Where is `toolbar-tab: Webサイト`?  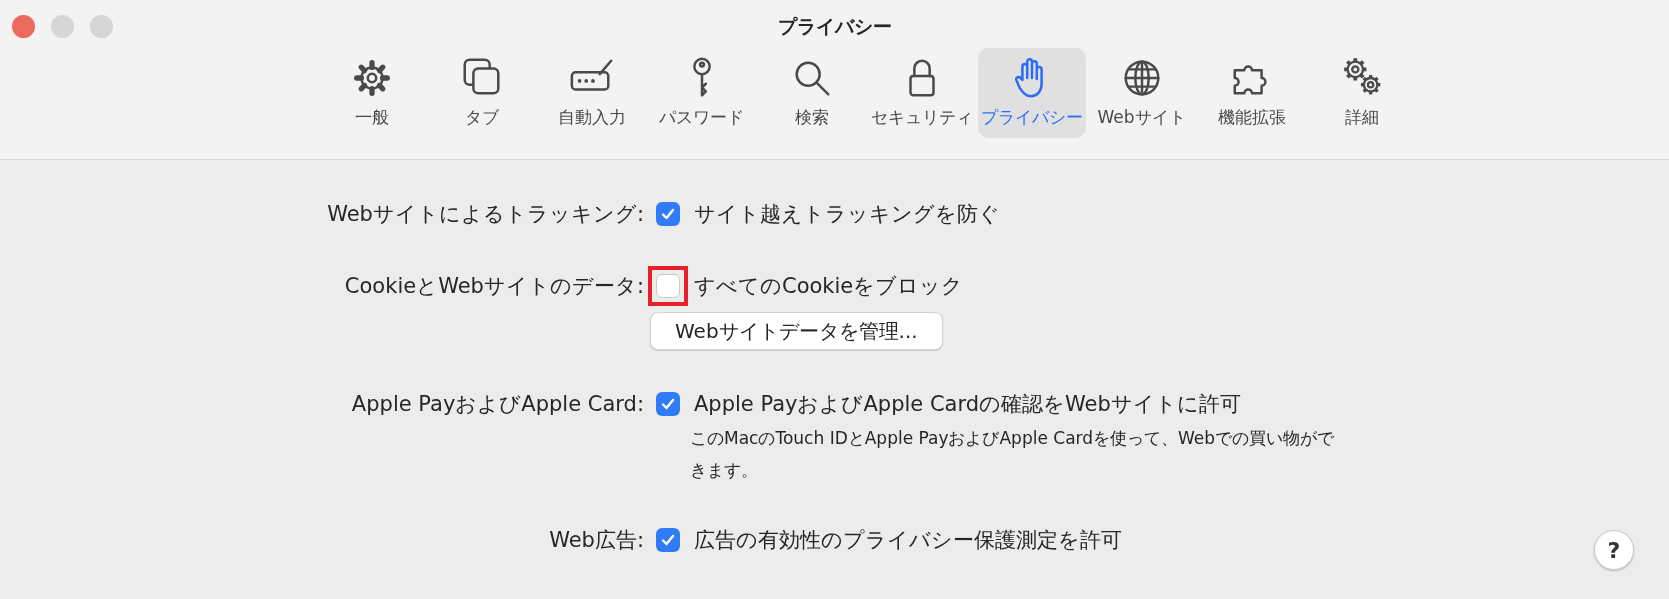
toolbar-tab: Webサイト is located at coordinates (1141, 93).